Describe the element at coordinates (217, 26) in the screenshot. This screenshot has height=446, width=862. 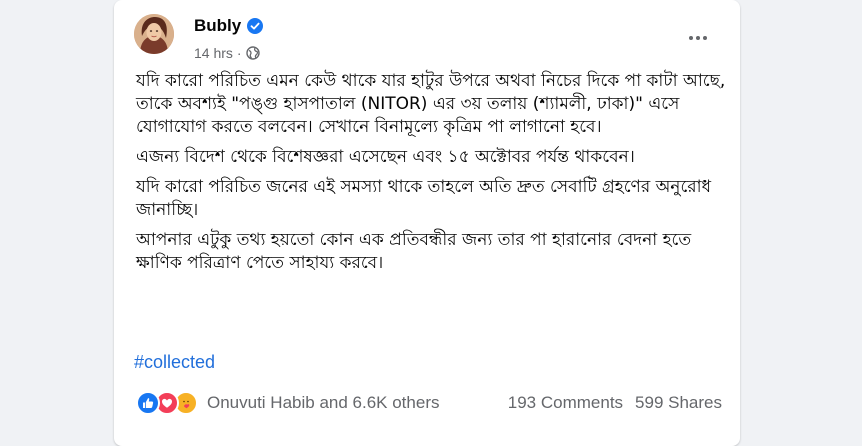
I see `author-name: Bubly` at that location.